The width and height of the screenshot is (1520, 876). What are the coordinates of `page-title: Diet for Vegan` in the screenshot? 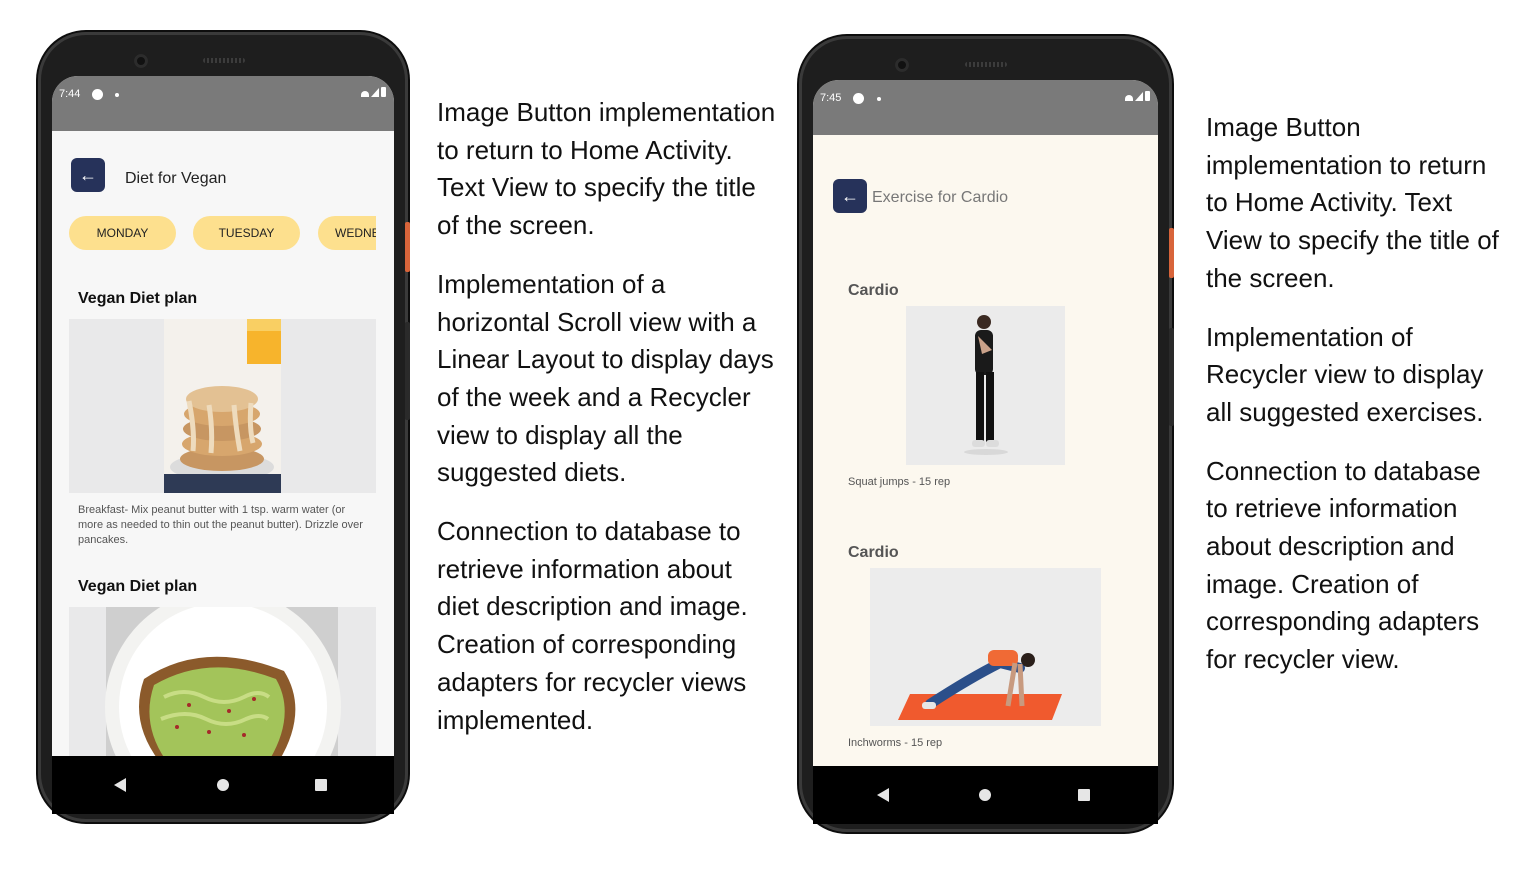 It's located at (176, 178).